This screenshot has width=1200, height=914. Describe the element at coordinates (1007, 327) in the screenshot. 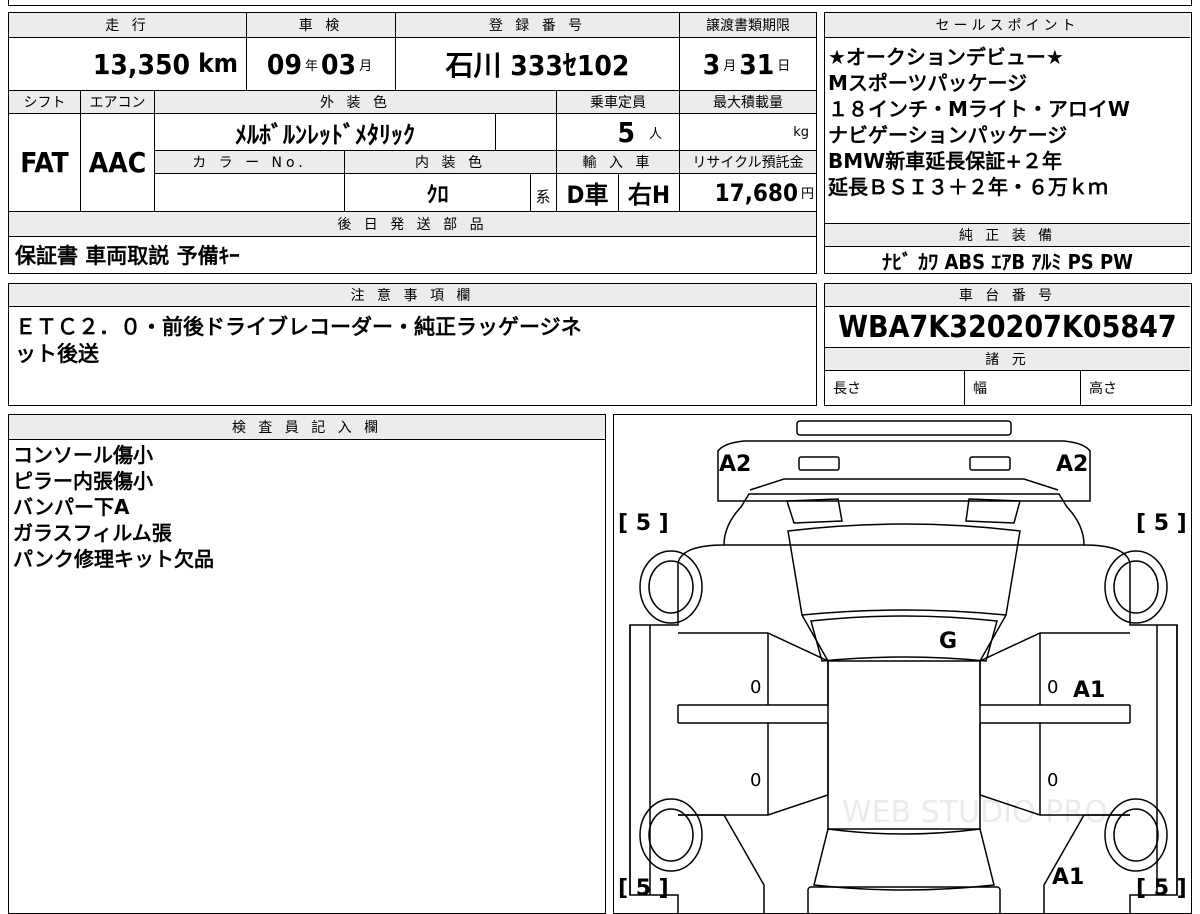

I see `chassis-number: WBA7K320207K05847` at that location.